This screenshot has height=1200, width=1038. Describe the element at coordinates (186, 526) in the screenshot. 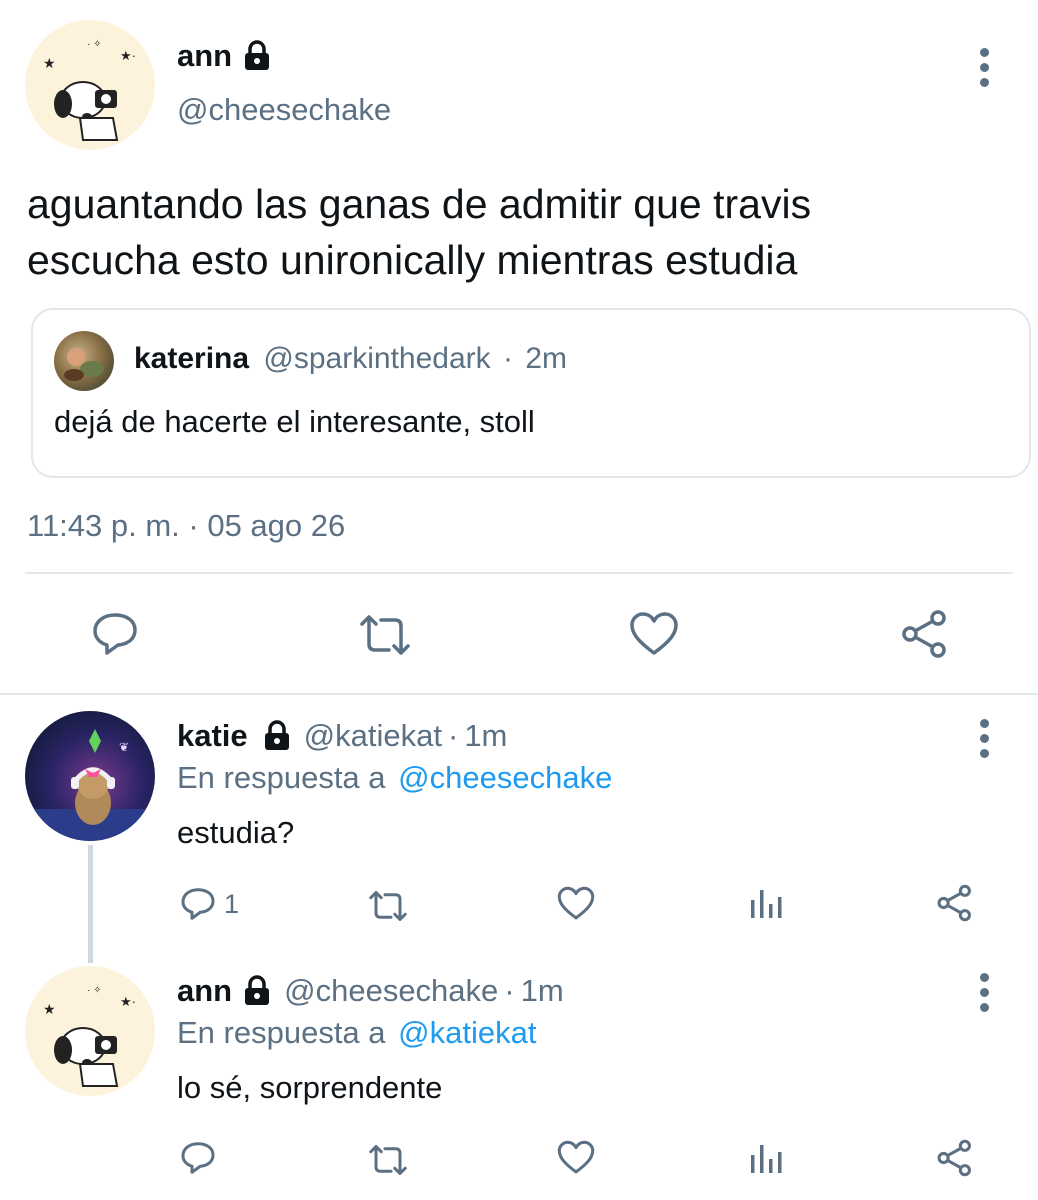

I see `tweet-timestamp: 11:43 p. m. · 05 ago 26` at that location.